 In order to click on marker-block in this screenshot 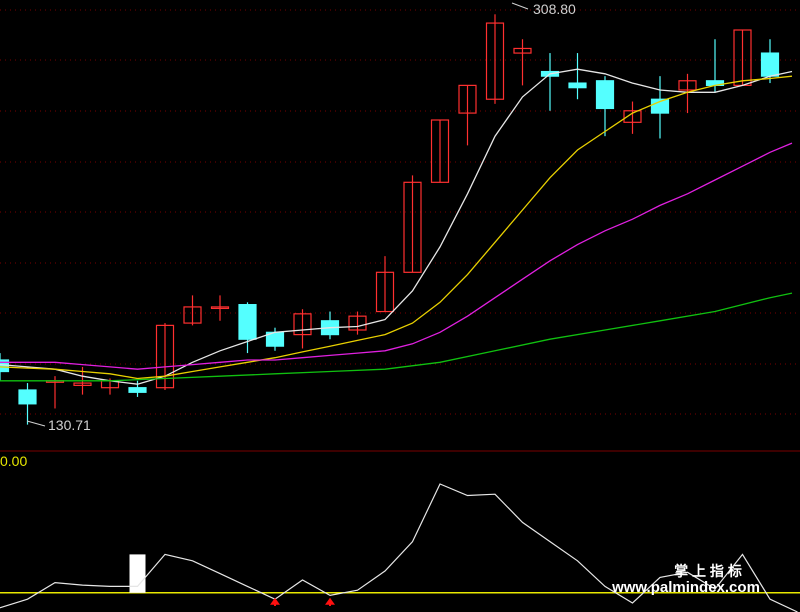, I will do `click(137, 573)`.